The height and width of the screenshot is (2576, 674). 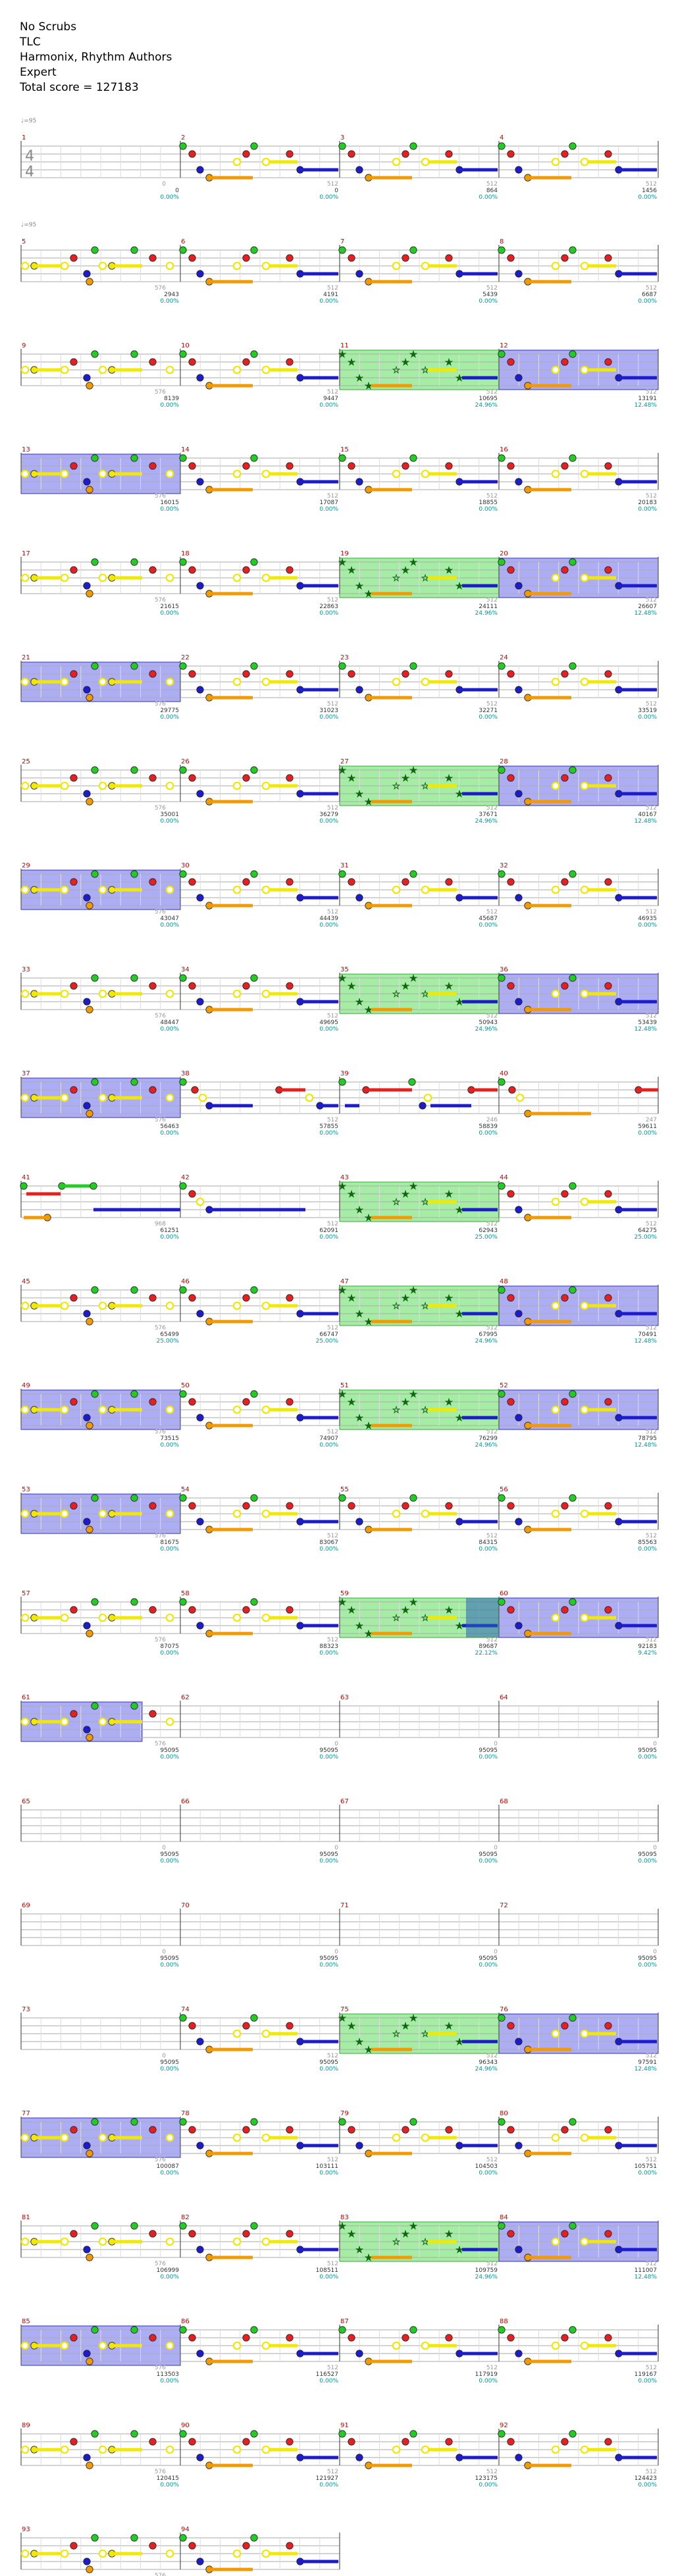 I want to click on measure-score: 84315, so click(x=489, y=1542).